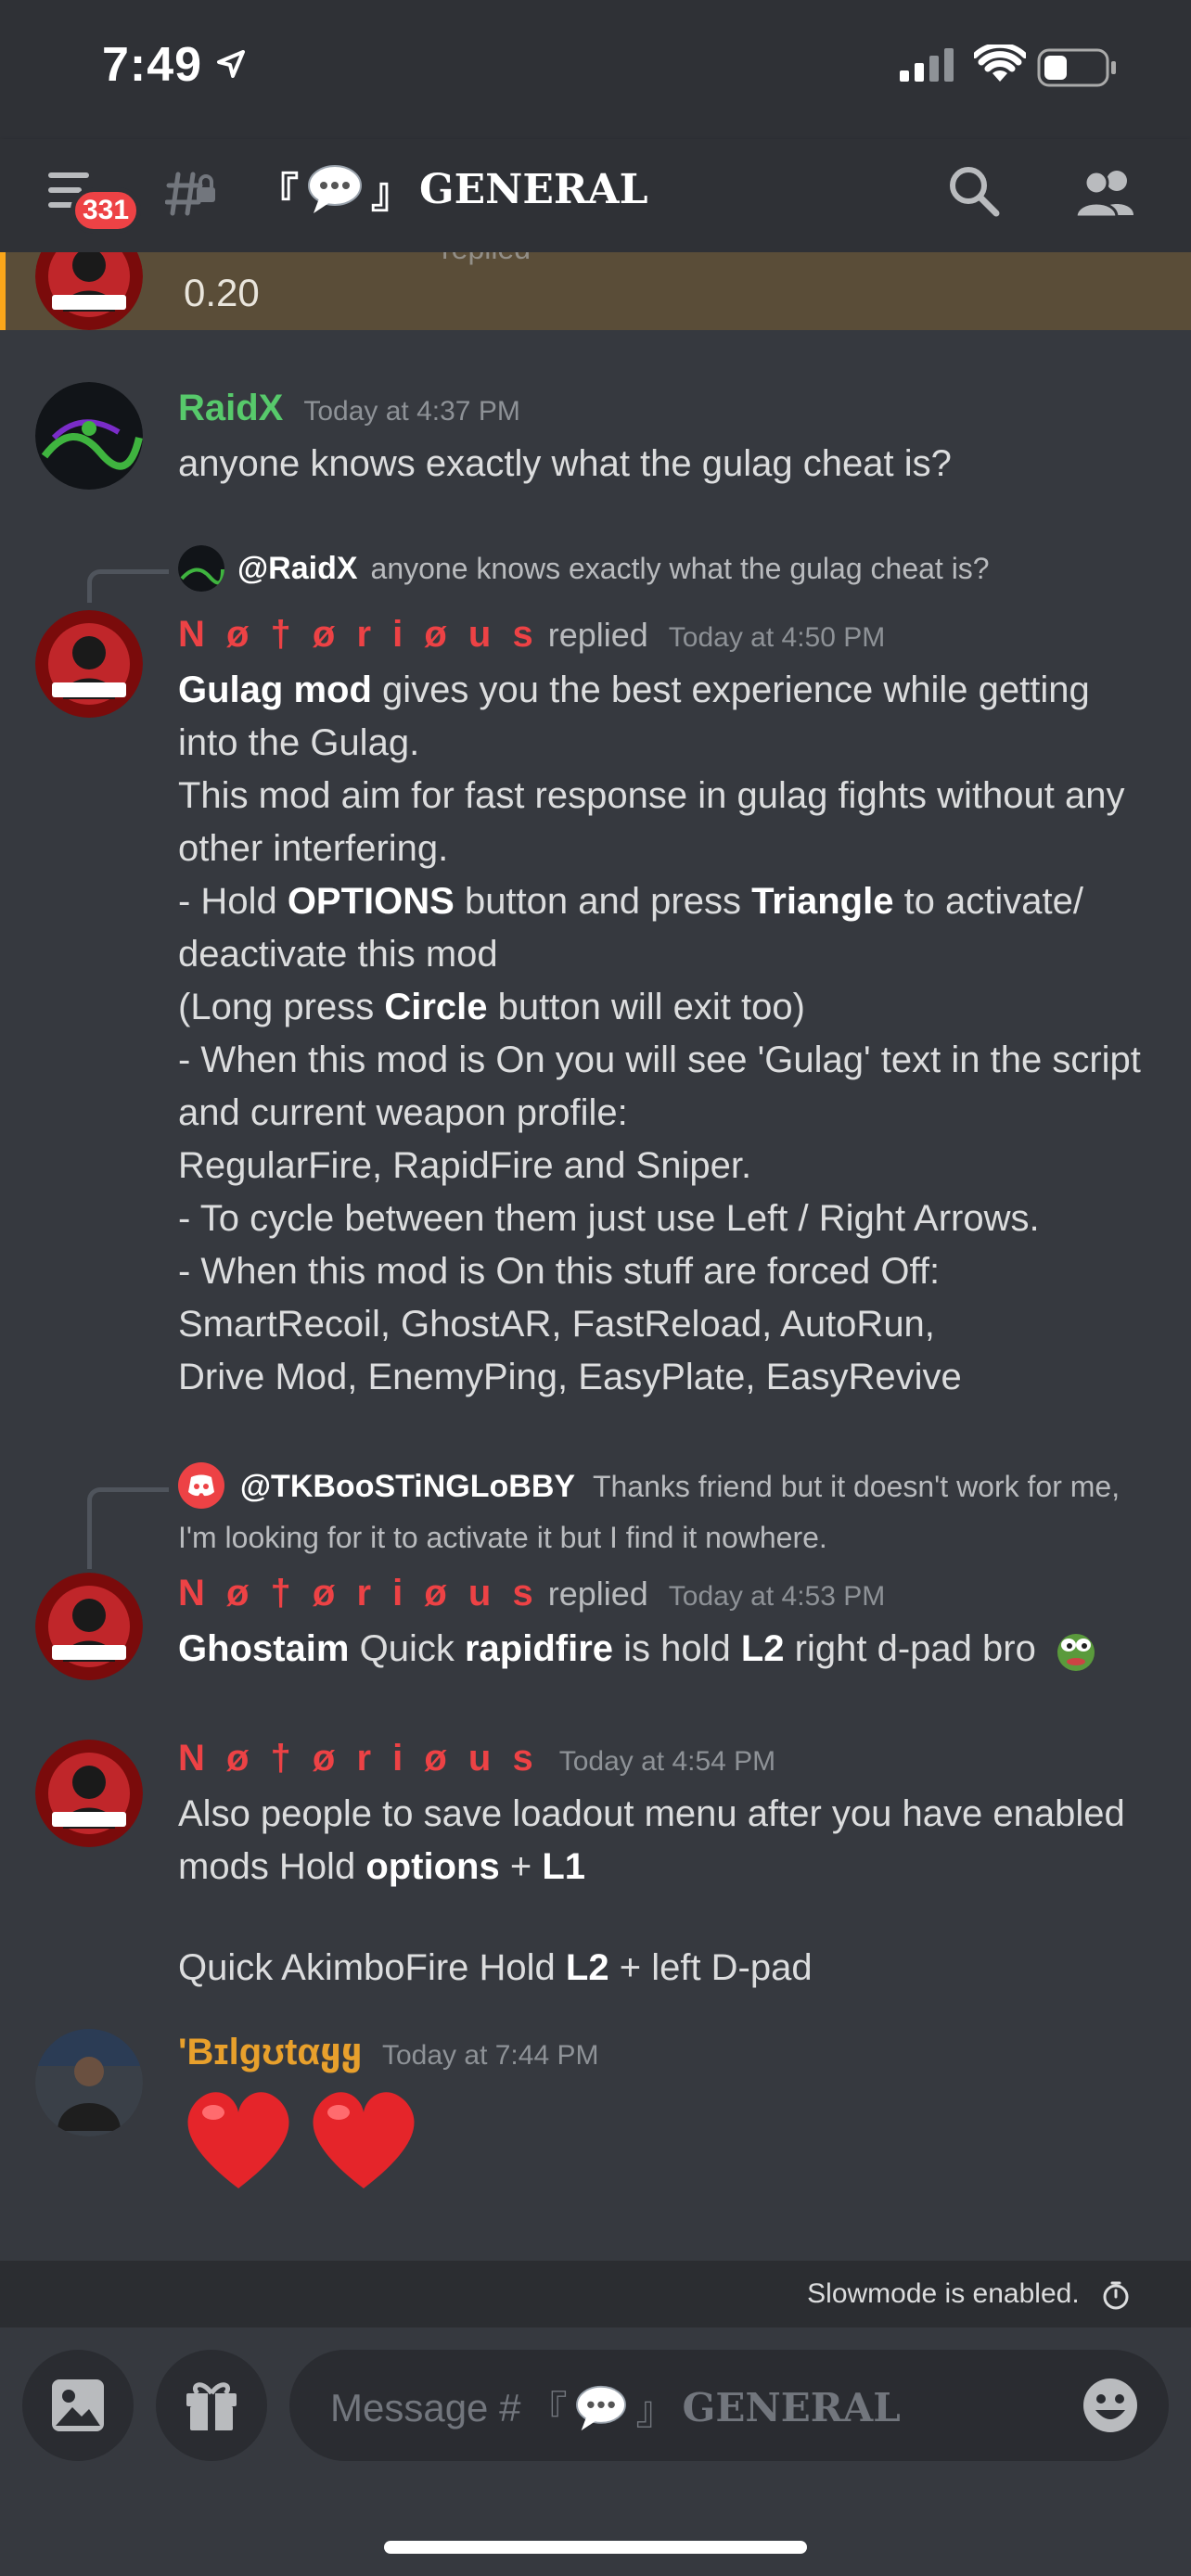 The height and width of the screenshot is (2576, 1191). Describe the element at coordinates (1110, 2406) in the screenshot. I see `emoji-picker-icon` at that location.